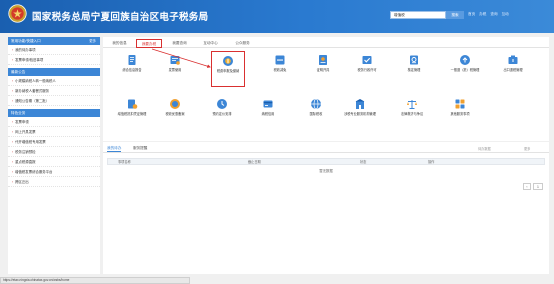 This screenshot has height=284, width=554. Describe the element at coordinates (54, 152) in the screenshot. I see `sidebar-item: 税务注销预检` at that location.